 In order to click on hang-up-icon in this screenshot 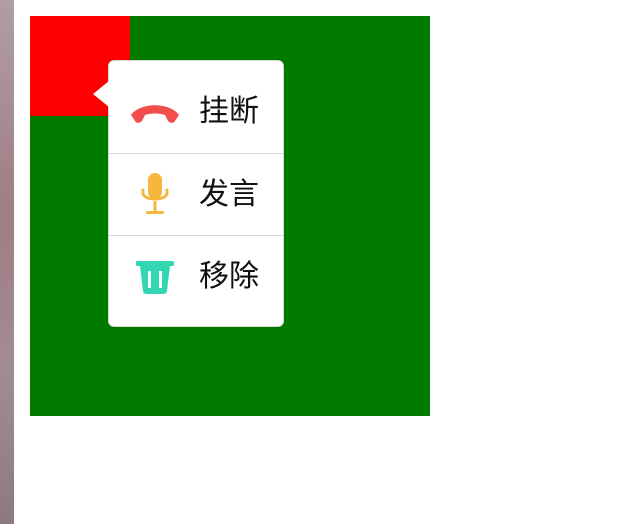, I will do `click(155, 112)`.